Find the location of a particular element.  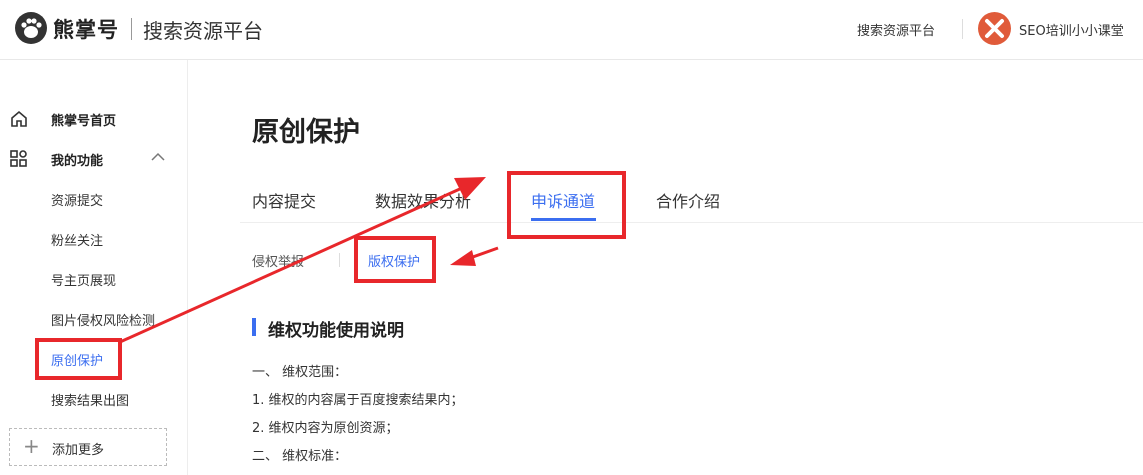

annotation-arrows is located at coordinates (309, 260).